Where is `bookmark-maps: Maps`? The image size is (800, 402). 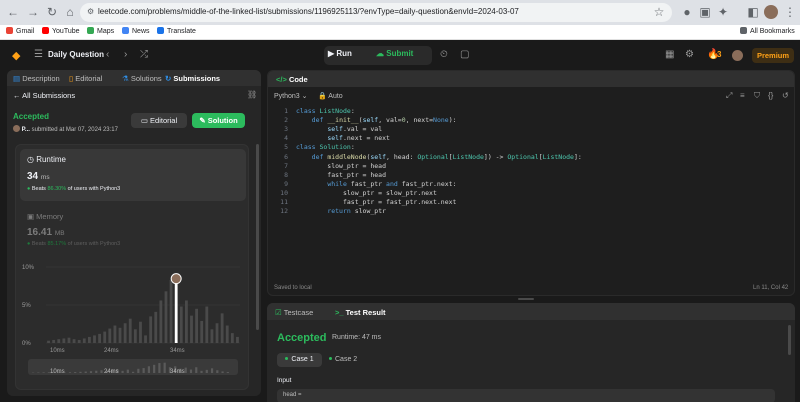
bookmark-maps: Maps is located at coordinates (100, 31).